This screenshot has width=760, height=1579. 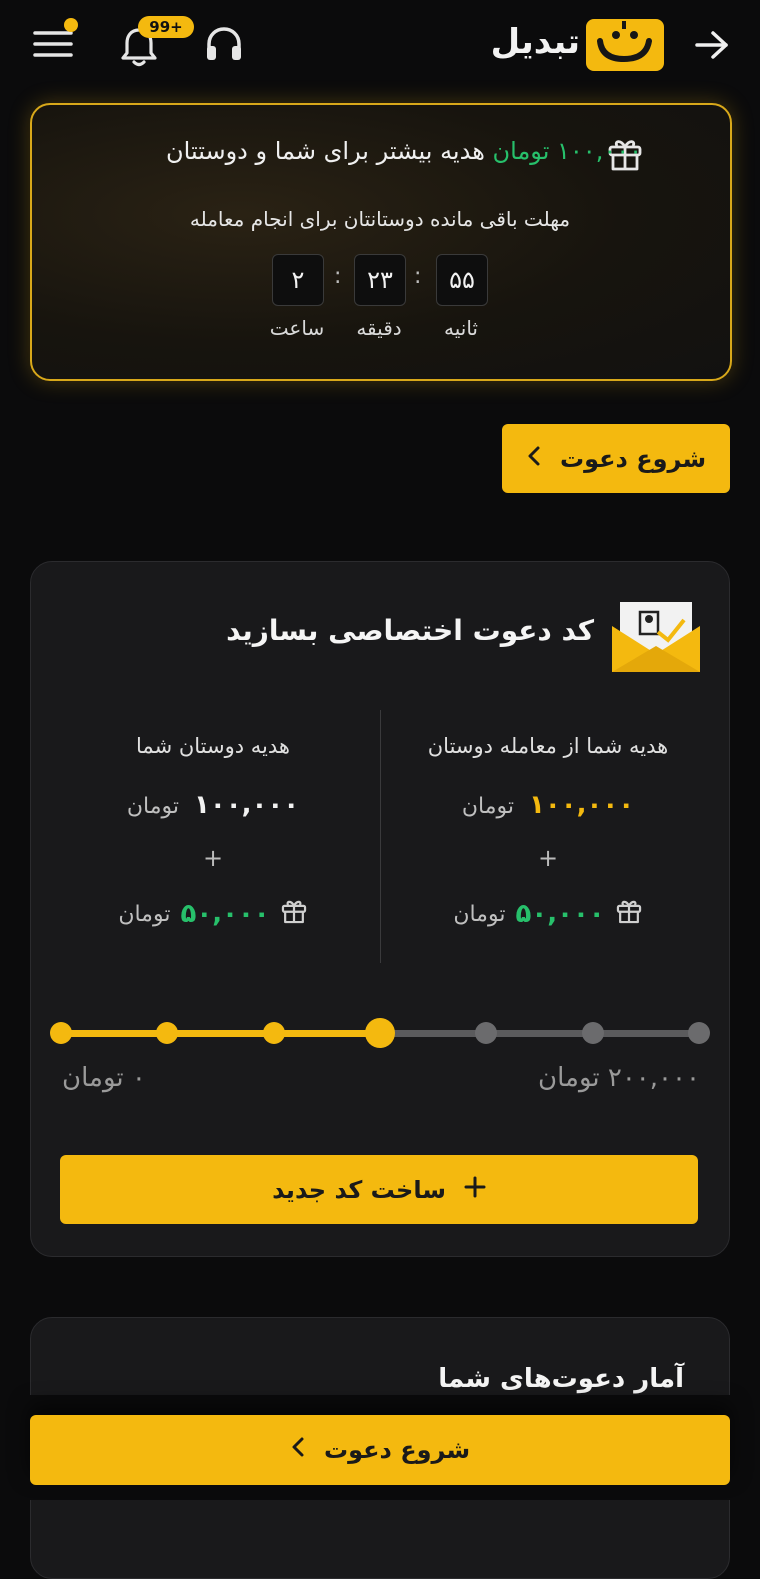 I want to click on promo-amount: ۱۰۰,۰۰۰ تومان, so click(x=567, y=151).